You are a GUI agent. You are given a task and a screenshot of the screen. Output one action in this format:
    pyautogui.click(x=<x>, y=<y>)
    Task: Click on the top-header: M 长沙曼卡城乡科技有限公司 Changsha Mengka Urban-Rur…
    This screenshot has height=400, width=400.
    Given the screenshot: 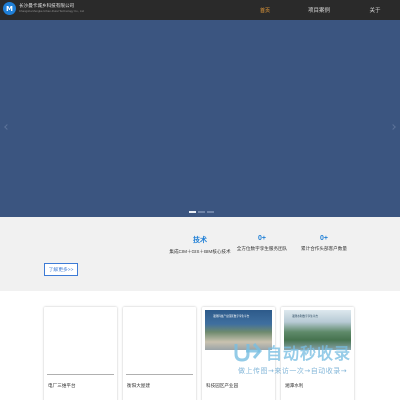 What is the action you would take?
    pyautogui.click(x=200, y=10)
    